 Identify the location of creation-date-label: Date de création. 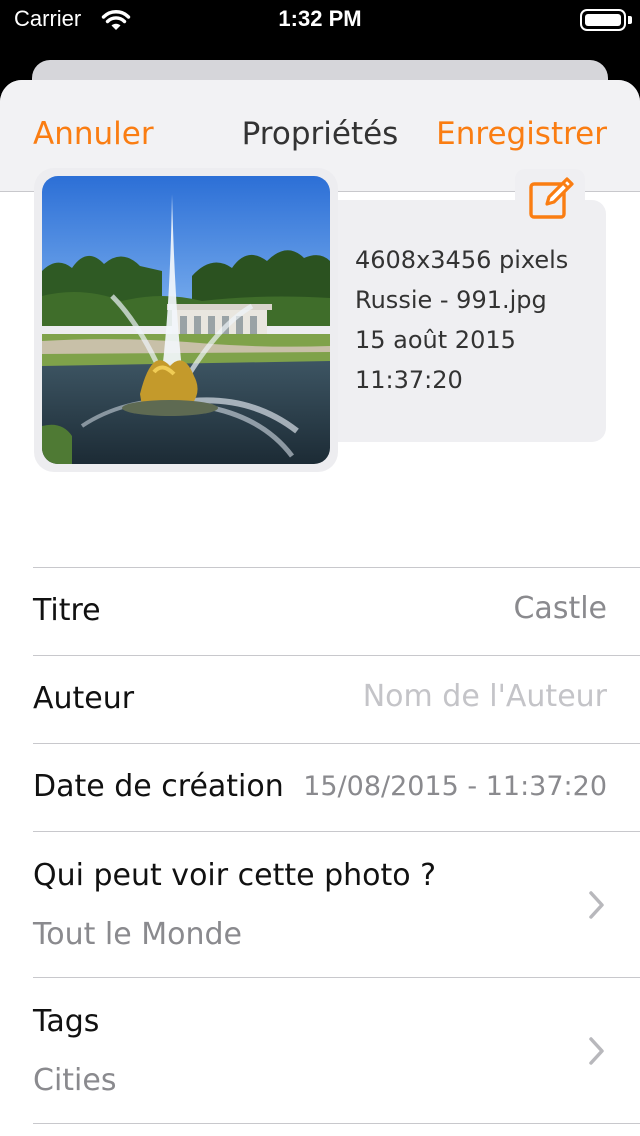
(158, 786).